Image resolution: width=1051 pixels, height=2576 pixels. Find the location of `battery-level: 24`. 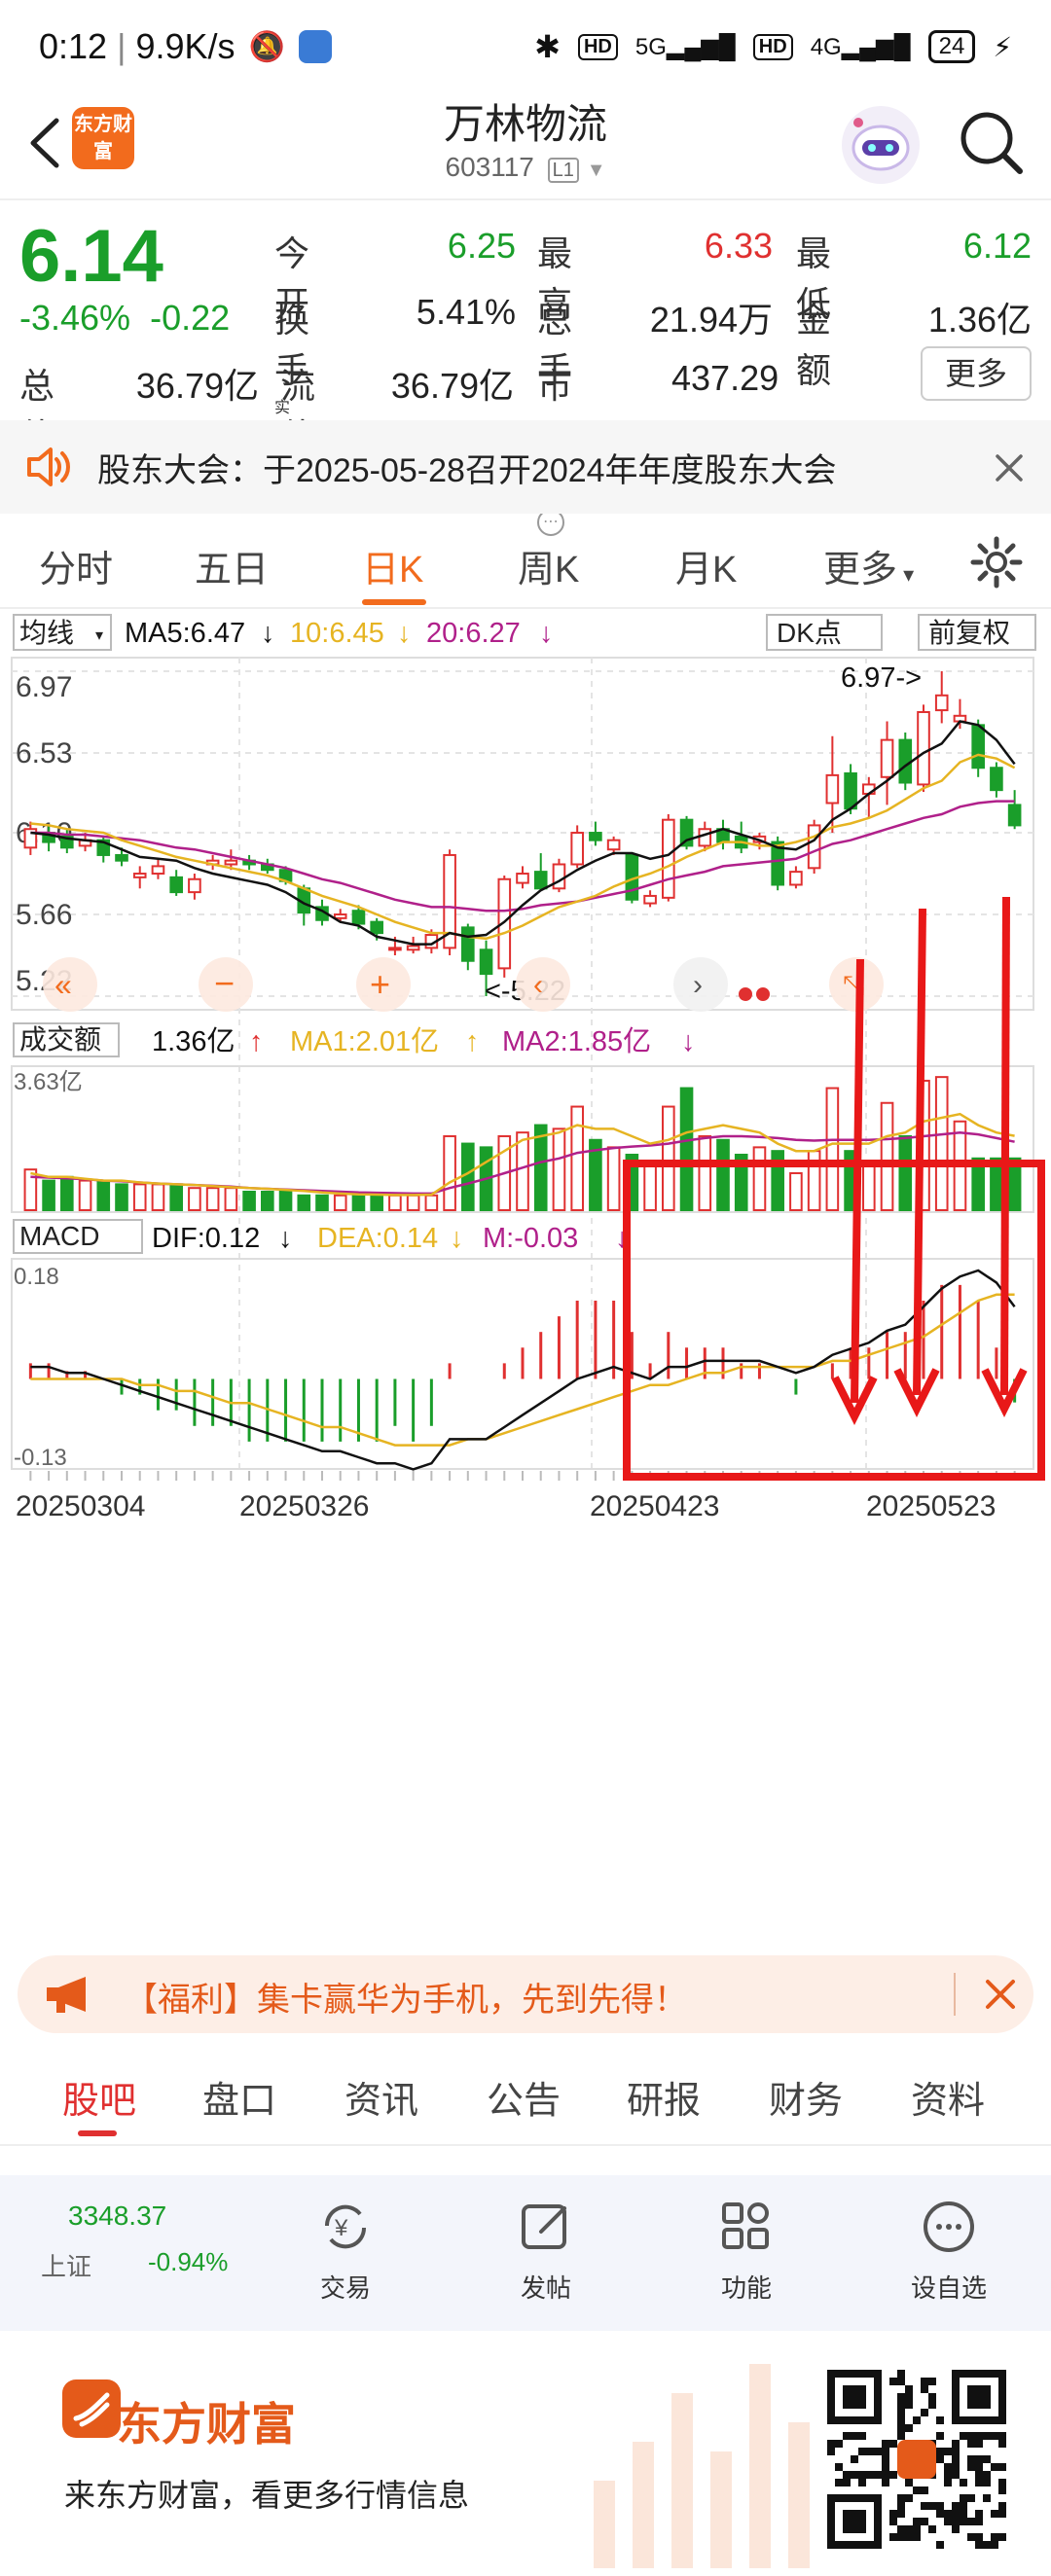

battery-level: 24 is located at coordinates (951, 46).